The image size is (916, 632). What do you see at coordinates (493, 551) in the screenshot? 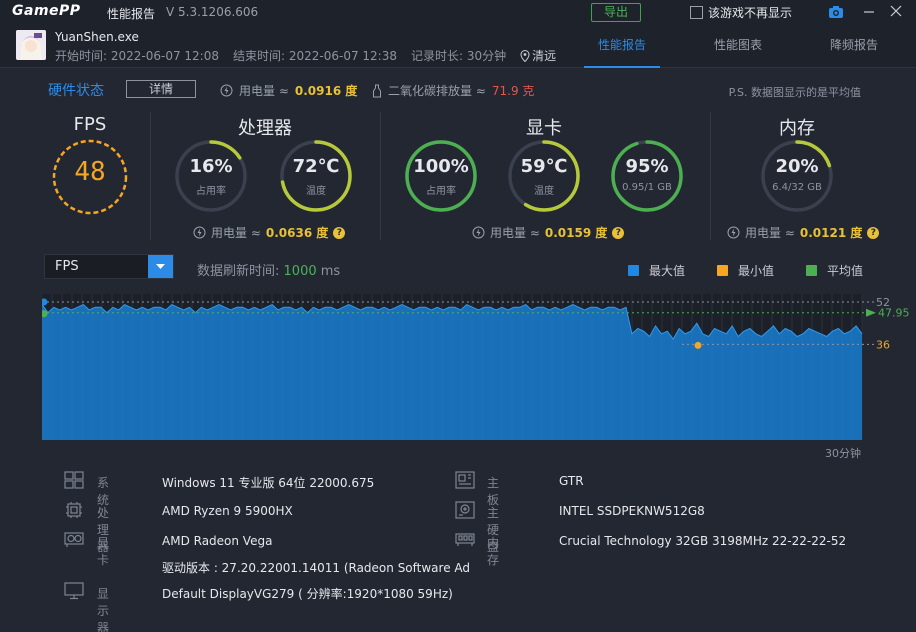
I see `spec-key-ram: 内存` at bounding box center [493, 551].